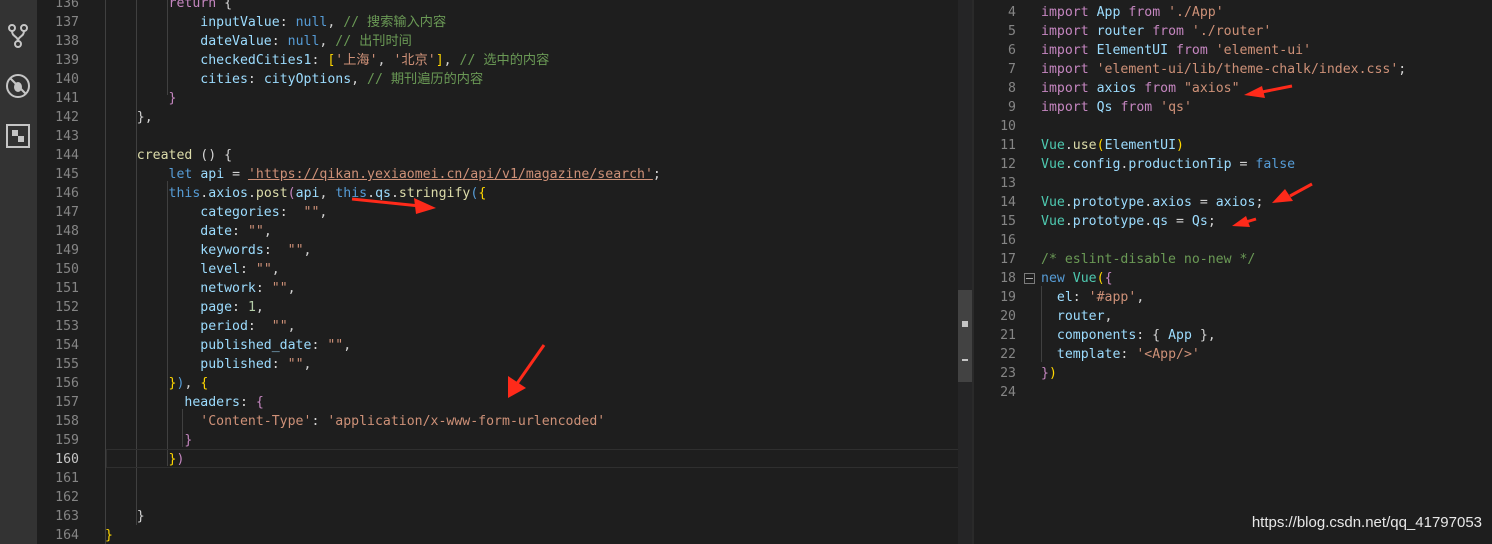 The image size is (1492, 544). I want to click on line-number: 15, so click(1008, 221).